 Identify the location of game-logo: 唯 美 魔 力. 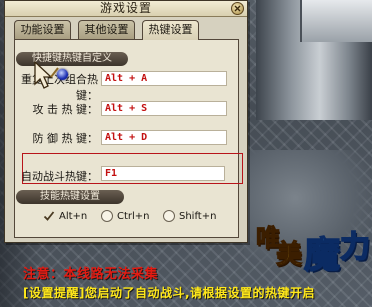
(313, 242).